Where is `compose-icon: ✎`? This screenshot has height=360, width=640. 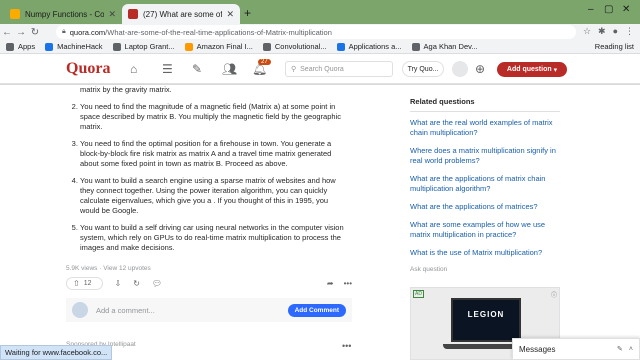
compose-icon: ✎ is located at coordinates (620, 349).